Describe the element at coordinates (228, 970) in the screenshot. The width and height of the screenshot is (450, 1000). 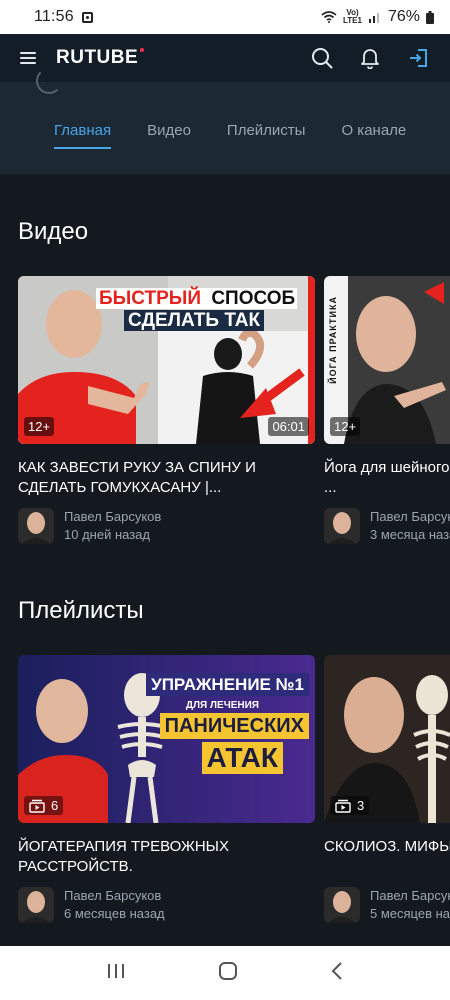
I see `home-icon` at that location.